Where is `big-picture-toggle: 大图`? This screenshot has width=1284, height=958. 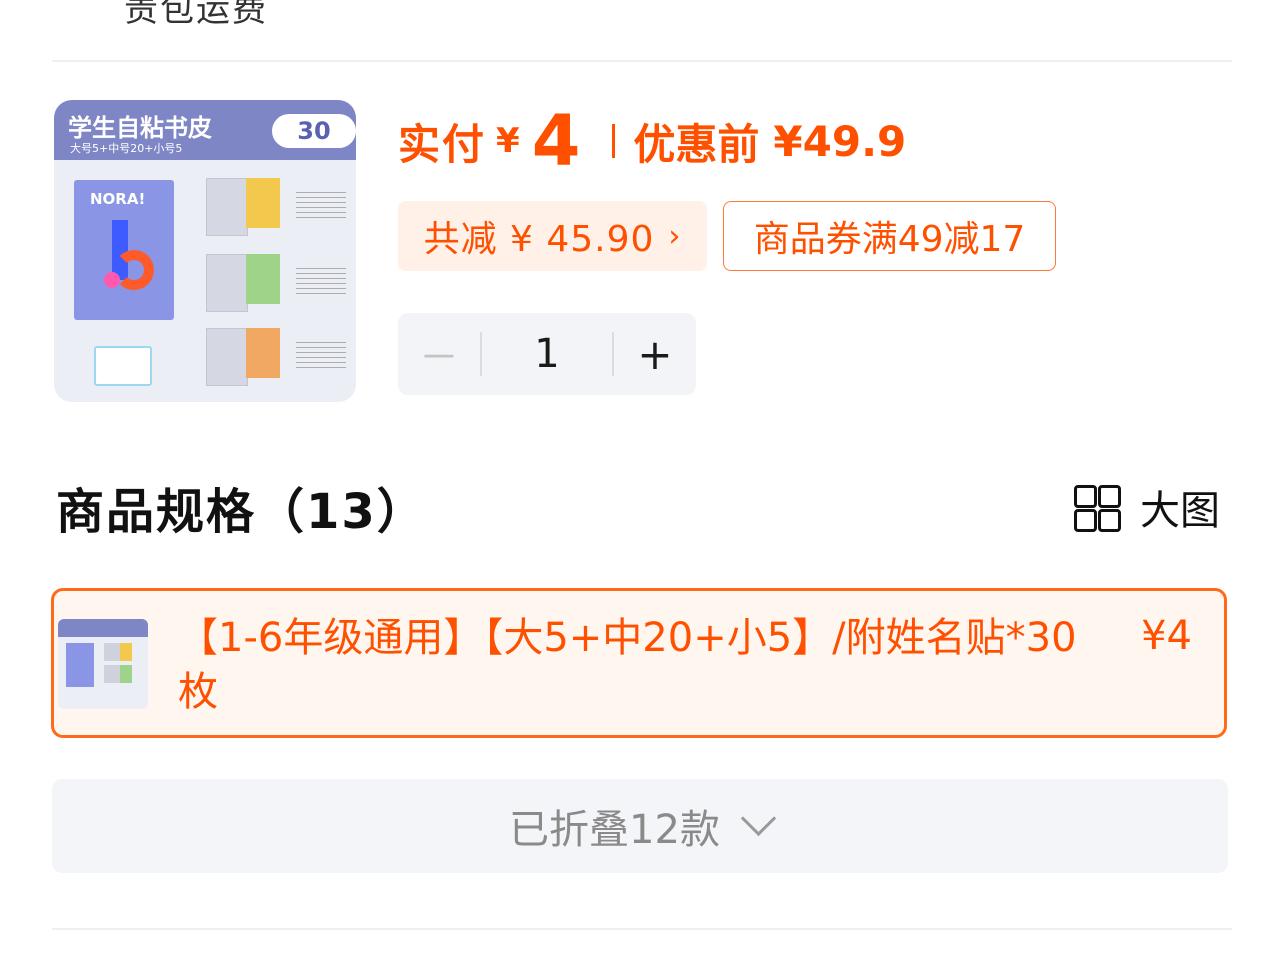 big-picture-toggle: 大图 is located at coordinates (1147, 508).